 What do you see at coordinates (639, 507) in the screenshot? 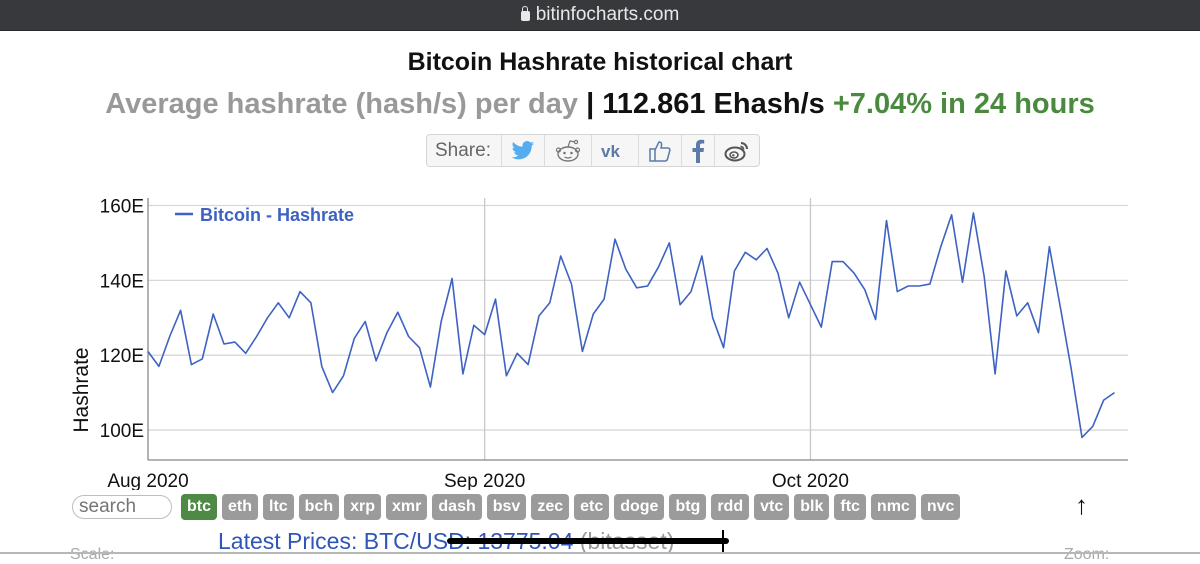
I see `coin-button-doge: doge` at bounding box center [639, 507].